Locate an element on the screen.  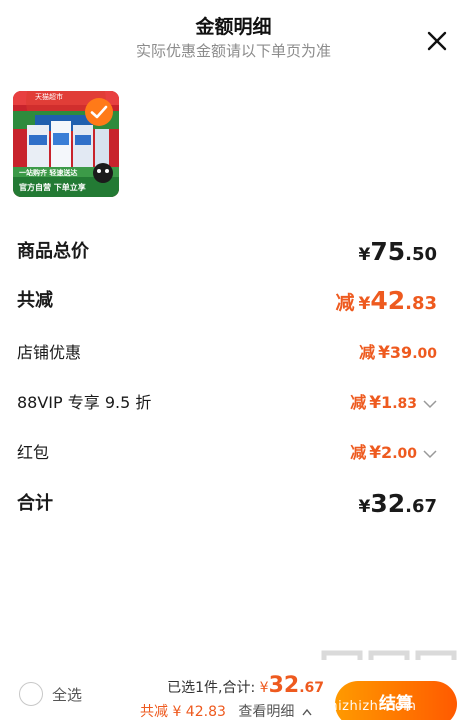
thumb-banner-line2: 官方自营 下单立享 is located at coordinates (52, 187).